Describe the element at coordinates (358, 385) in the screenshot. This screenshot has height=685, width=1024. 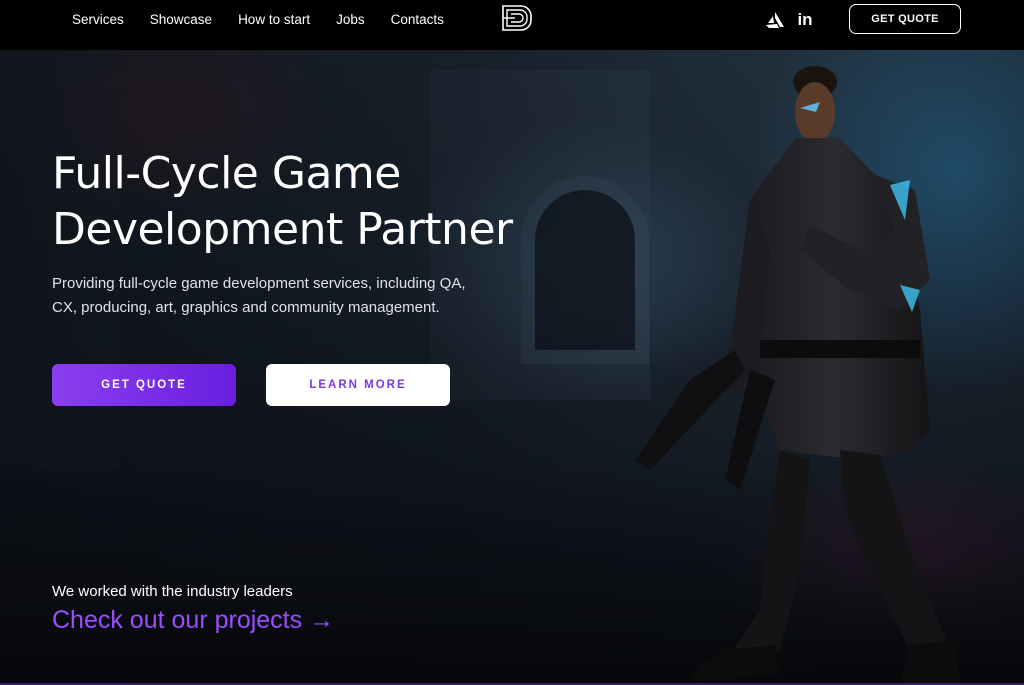
I see `learn-more-button: LEARN MORE` at that location.